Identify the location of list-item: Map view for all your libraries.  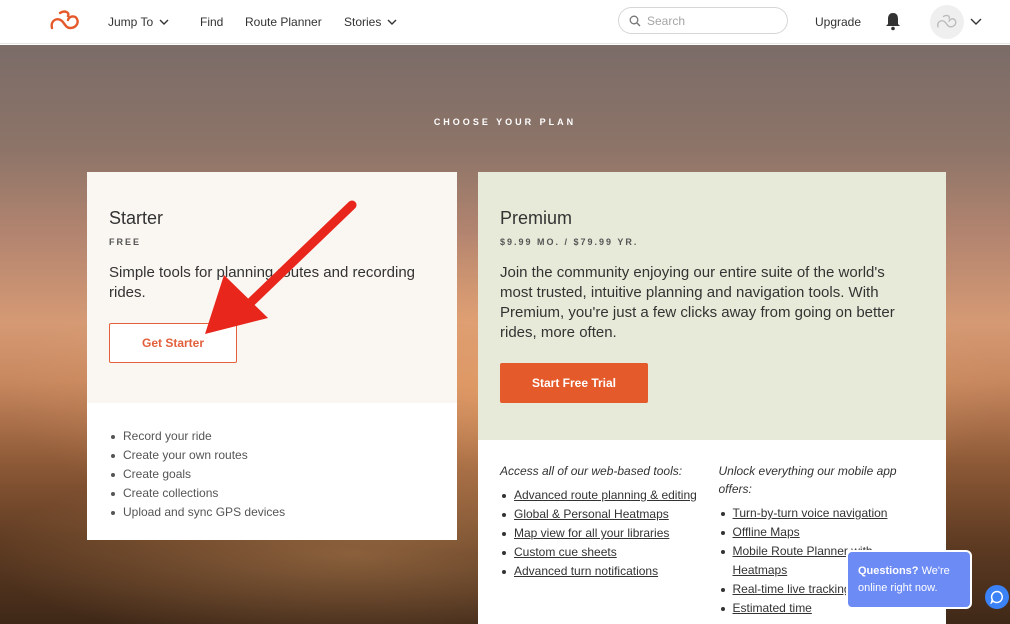
(603, 533).